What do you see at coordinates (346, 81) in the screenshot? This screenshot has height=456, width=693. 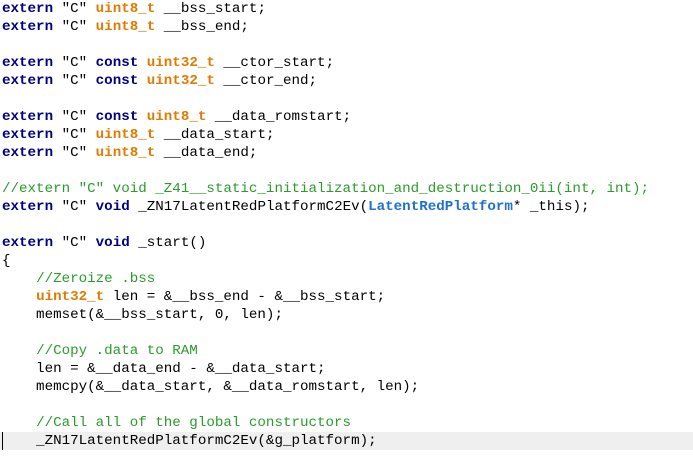 I see `code-line: extern "C" const uint32_t __ctor_end;` at bounding box center [346, 81].